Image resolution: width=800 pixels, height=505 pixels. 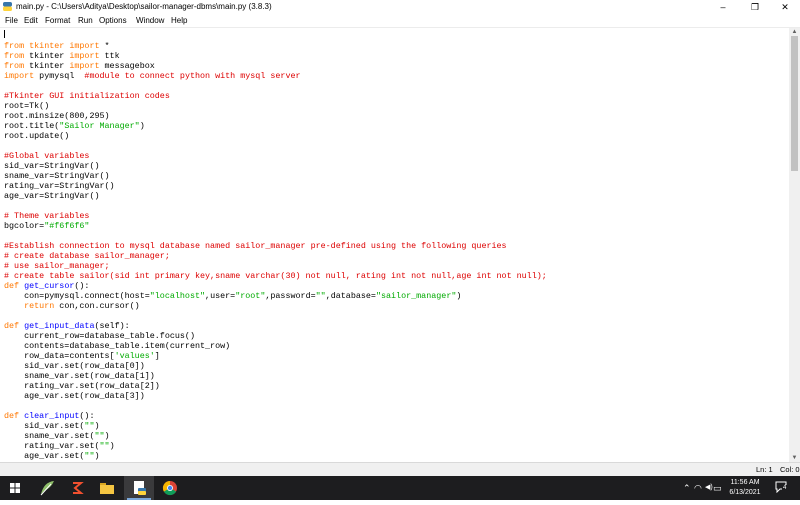 I want to click on taskbar-app-git, so click(x=77, y=488).